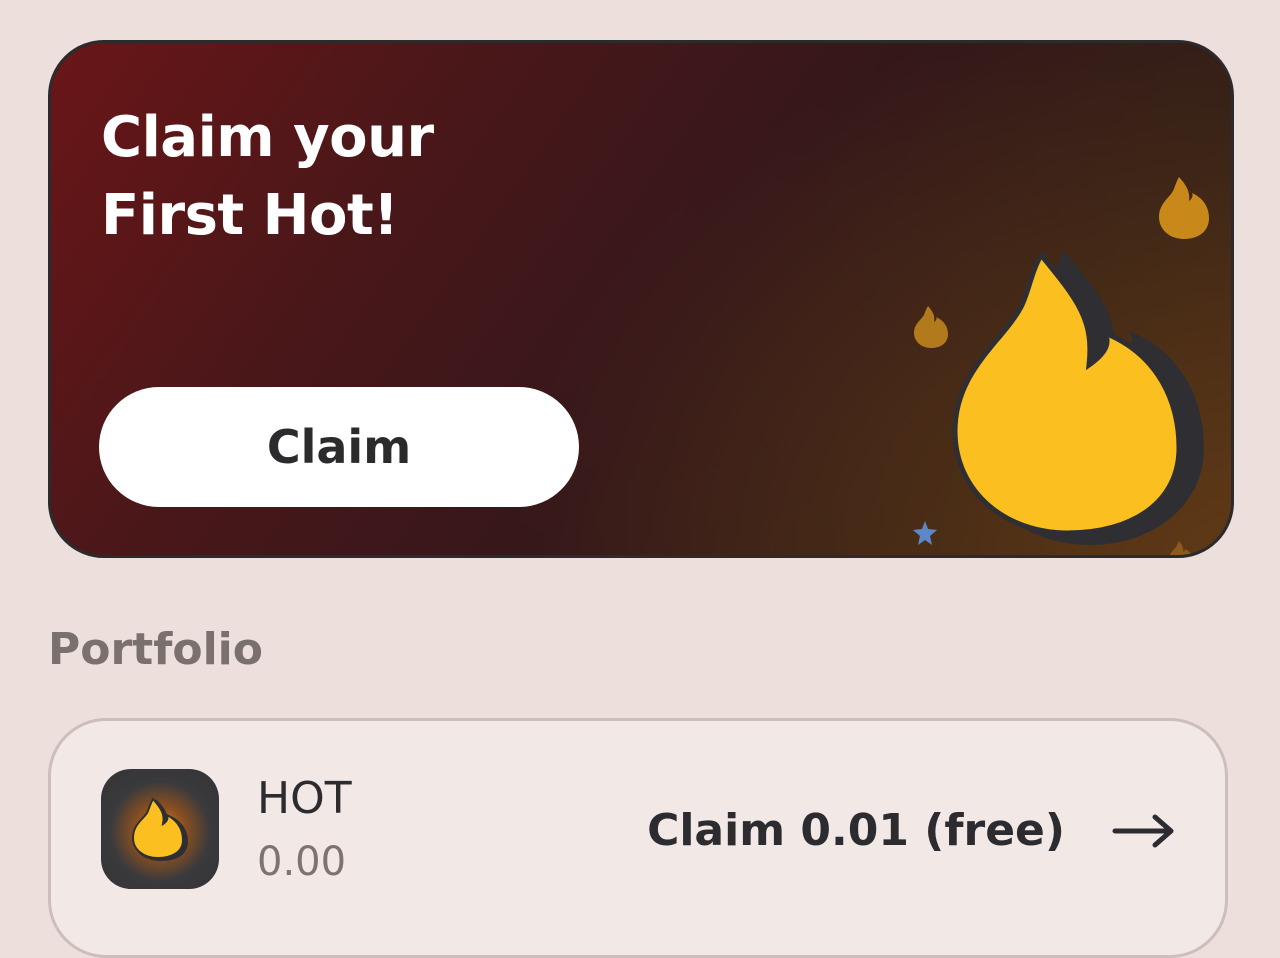 This screenshot has width=1280, height=958. I want to click on hot-token-icon, so click(160, 829).